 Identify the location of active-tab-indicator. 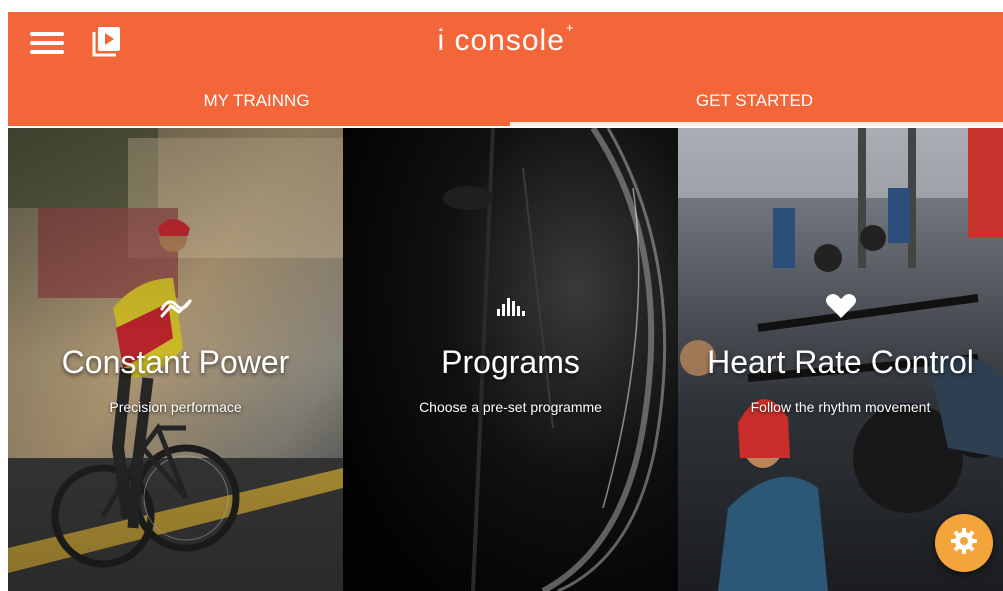
(756, 124).